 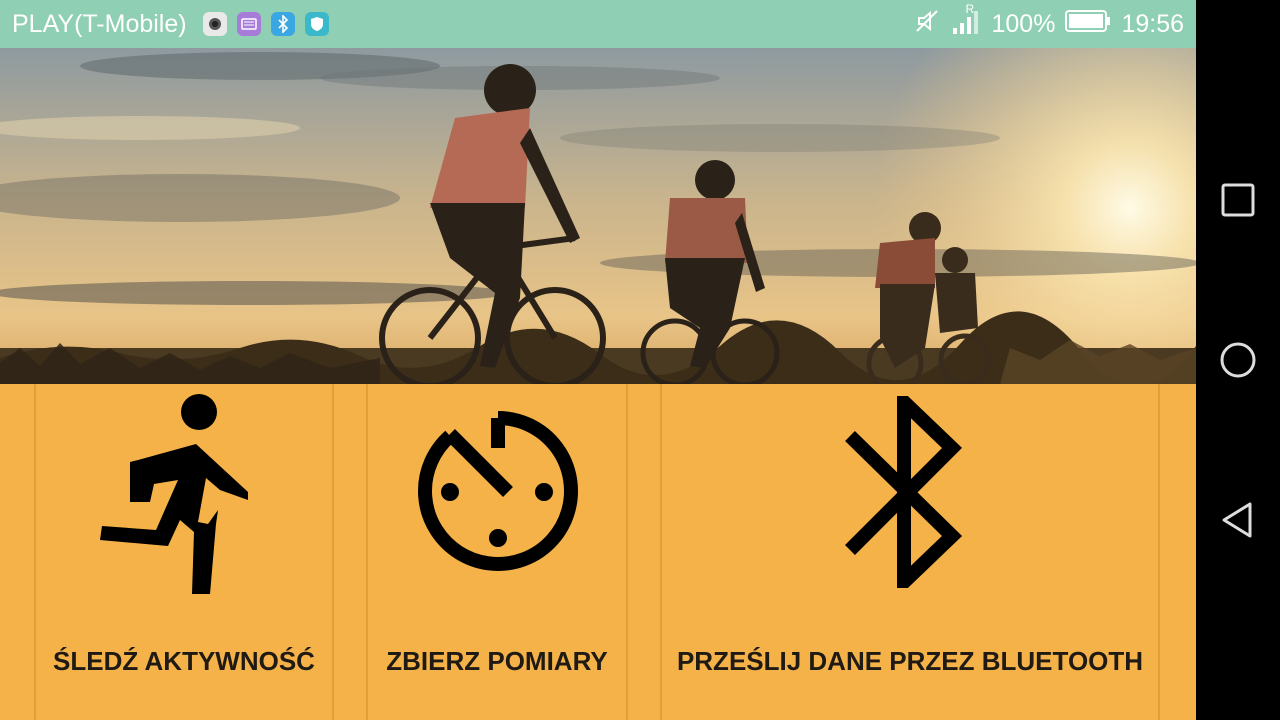 What do you see at coordinates (1238, 520) in the screenshot?
I see `back-button` at bounding box center [1238, 520].